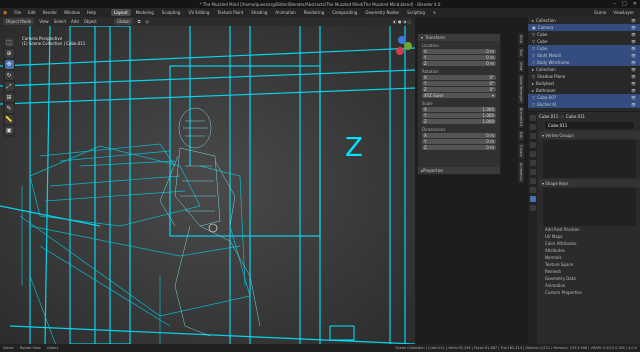  Describe the element at coordinates (72, 12) in the screenshot. I see `menu-window: Window` at that location.